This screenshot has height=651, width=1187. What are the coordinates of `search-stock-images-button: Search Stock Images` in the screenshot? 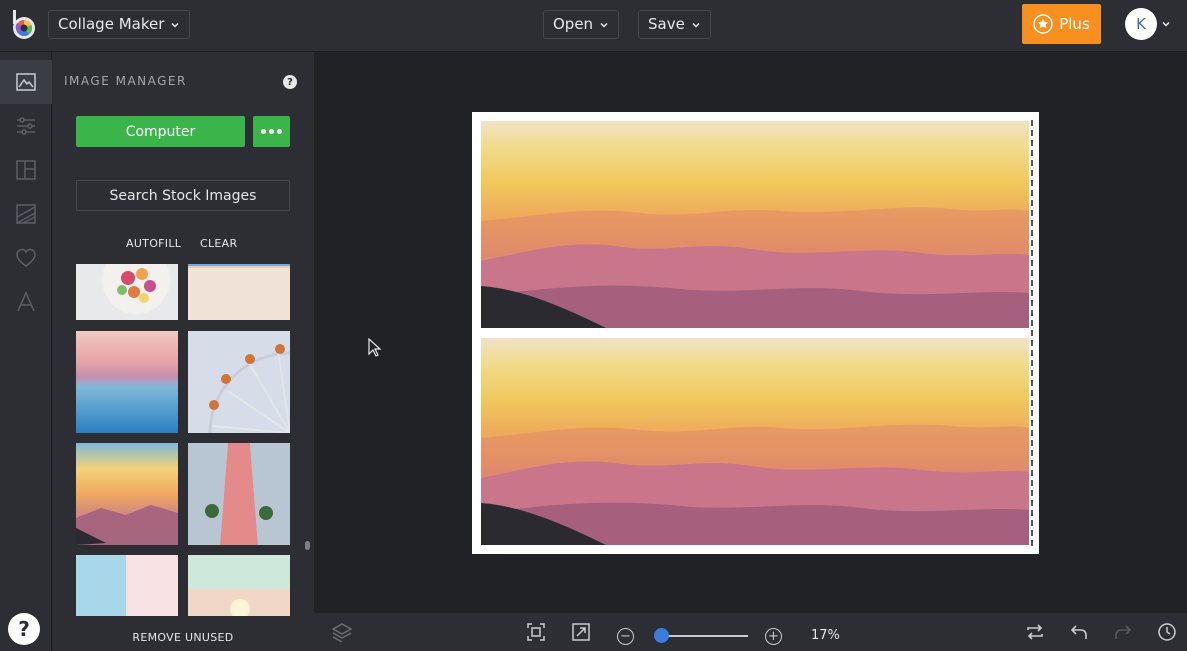 It's located at (183, 195).